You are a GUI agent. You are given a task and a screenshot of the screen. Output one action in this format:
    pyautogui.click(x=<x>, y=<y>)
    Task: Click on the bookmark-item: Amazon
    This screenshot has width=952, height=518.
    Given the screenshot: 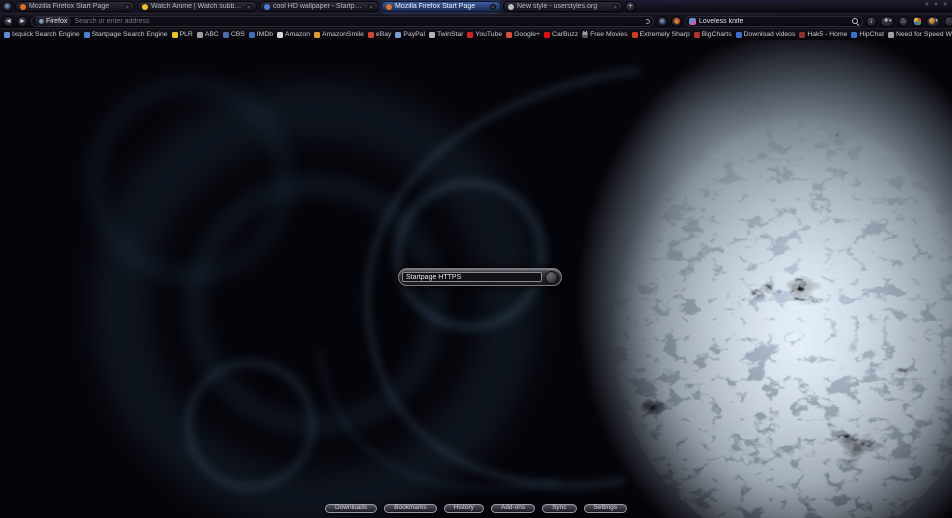 What is the action you would take?
    pyautogui.click(x=293, y=34)
    